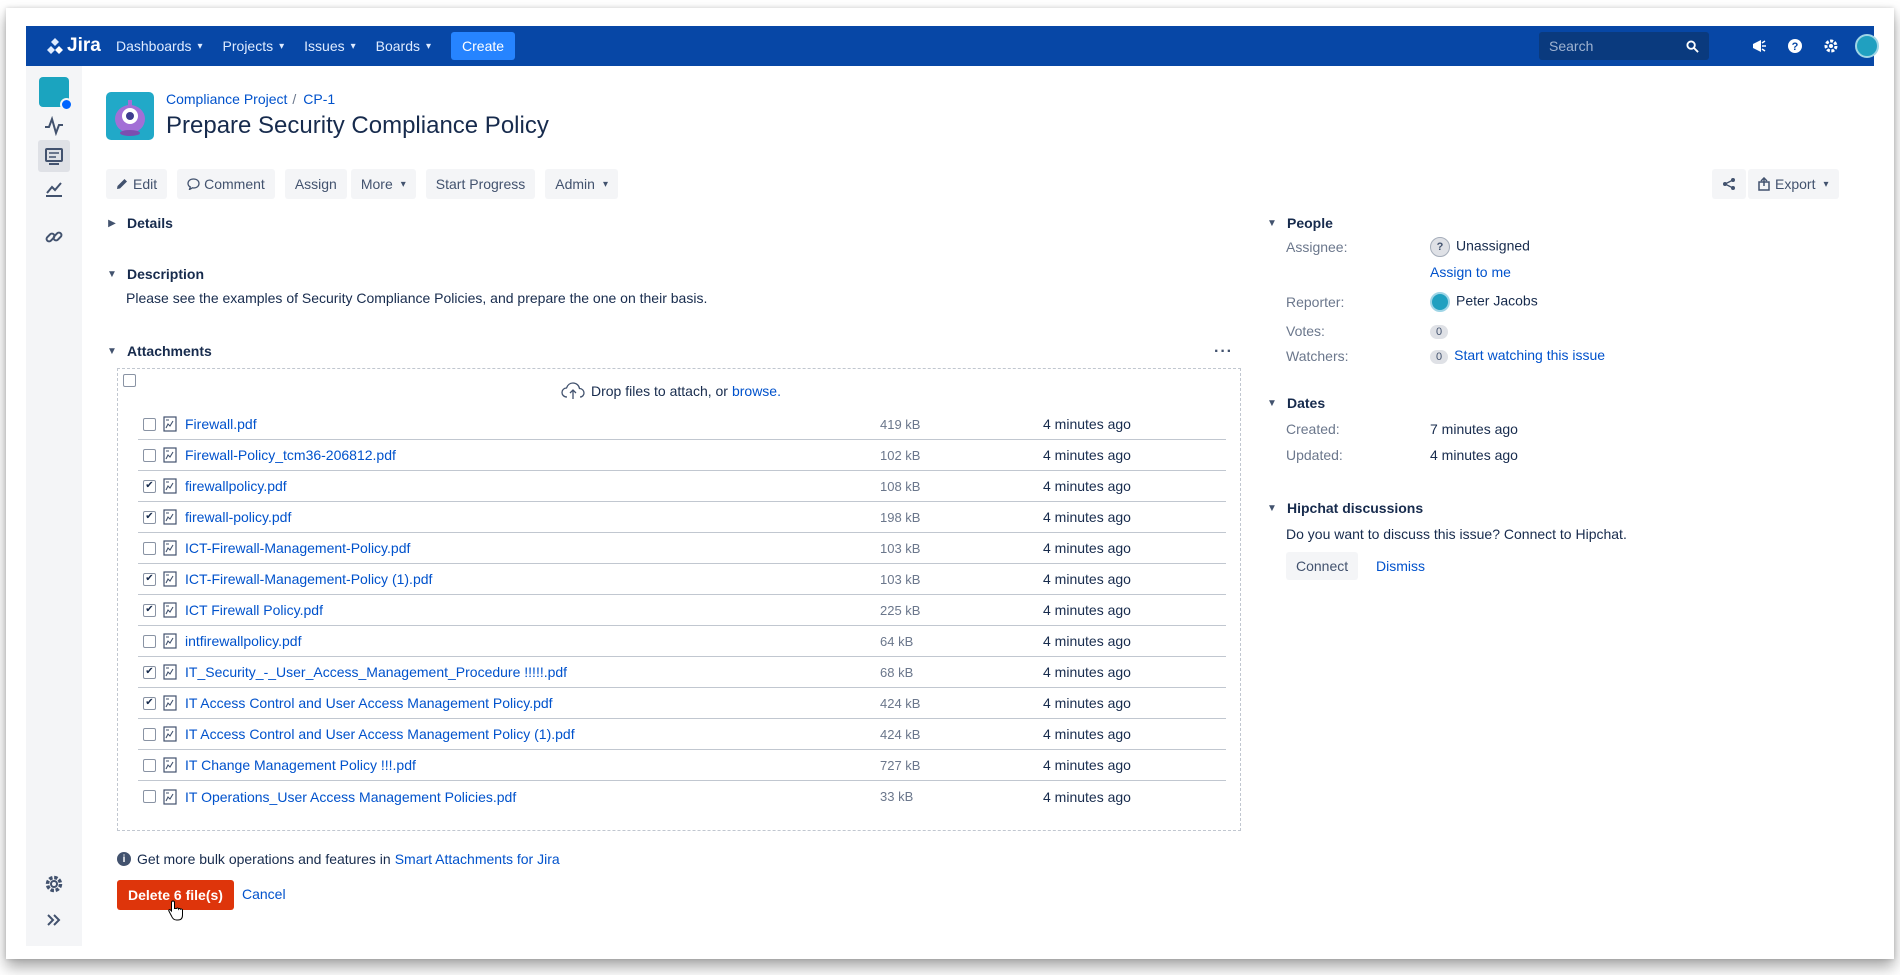  What do you see at coordinates (900, 517) in the screenshot?
I see `attachment-size: 198 kB` at bounding box center [900, 517].